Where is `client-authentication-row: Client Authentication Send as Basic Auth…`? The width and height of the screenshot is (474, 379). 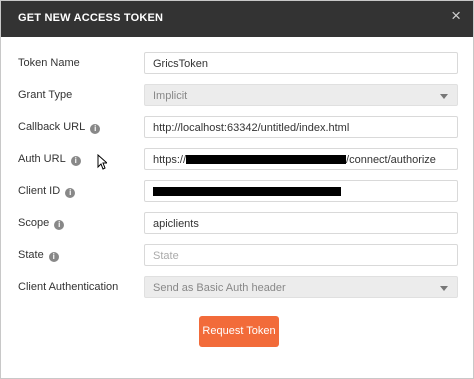
client-authentication-row: Client Authentication Send as Basic Auth… is located at coordinates (237, 288).